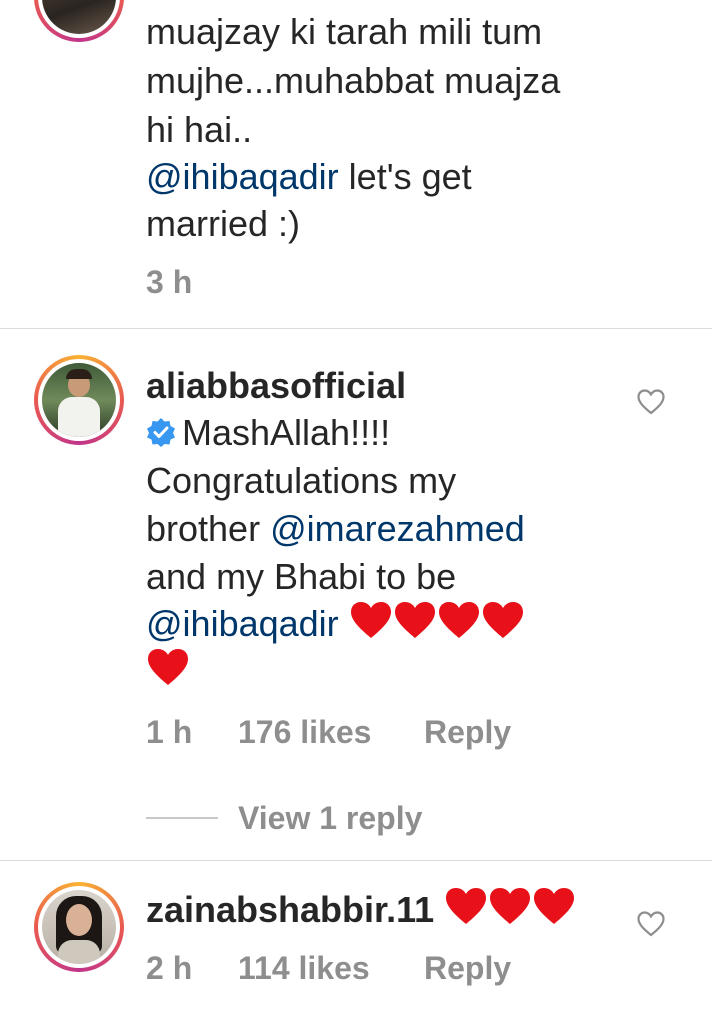 This screenshot has height=1024, width=712. What do you see at coordinates (304, 968) in the screenshot?
I see `comment-likes-count: 114 likes` at bounding box center [304, 968].